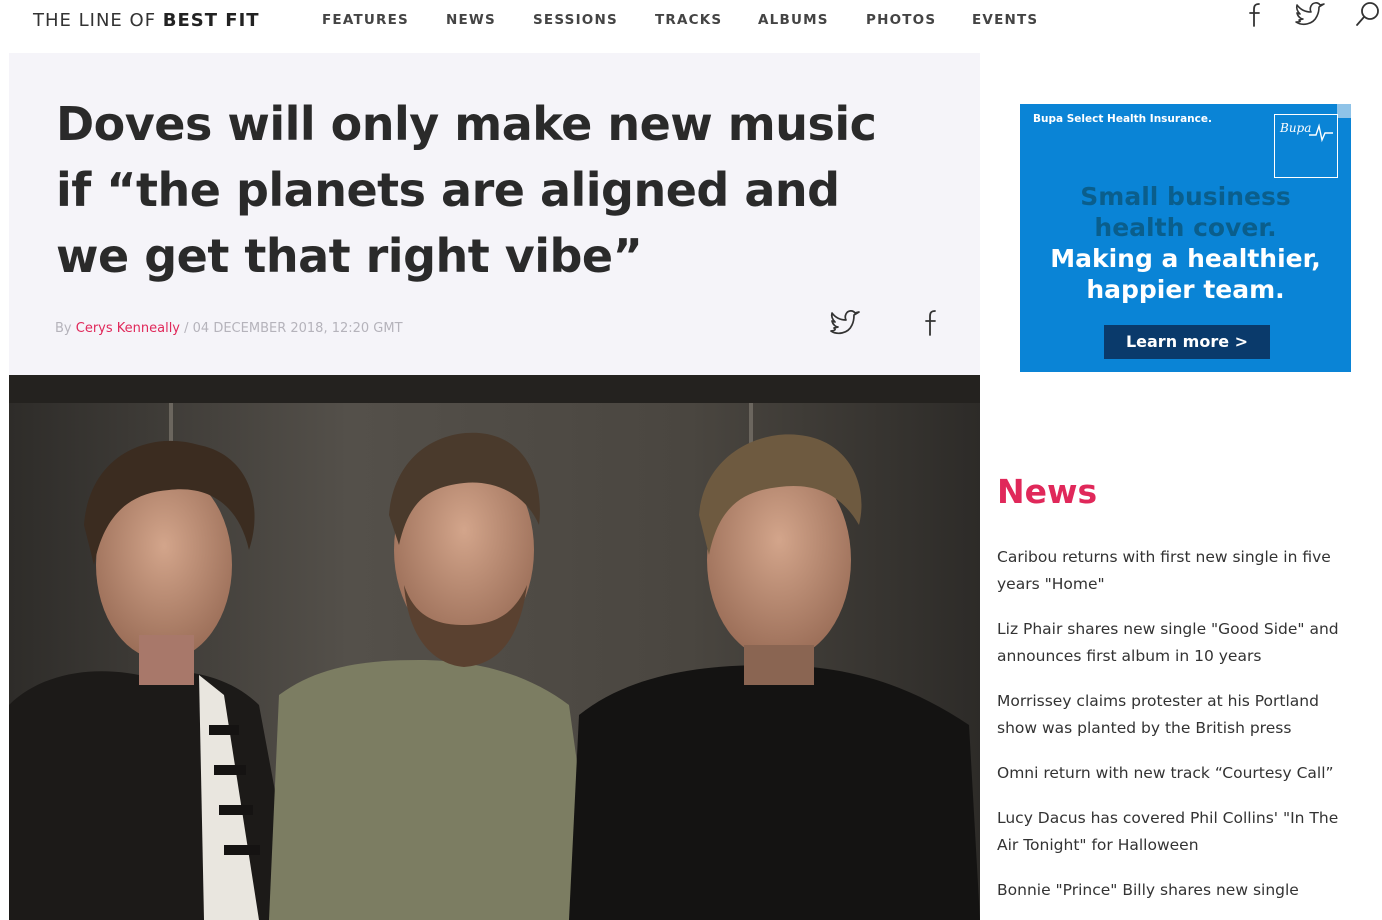  What do you see at coordinates (1321, 133) in the screenshot?
I see `heartbeat-icon` at bounding box center [1321, 133].